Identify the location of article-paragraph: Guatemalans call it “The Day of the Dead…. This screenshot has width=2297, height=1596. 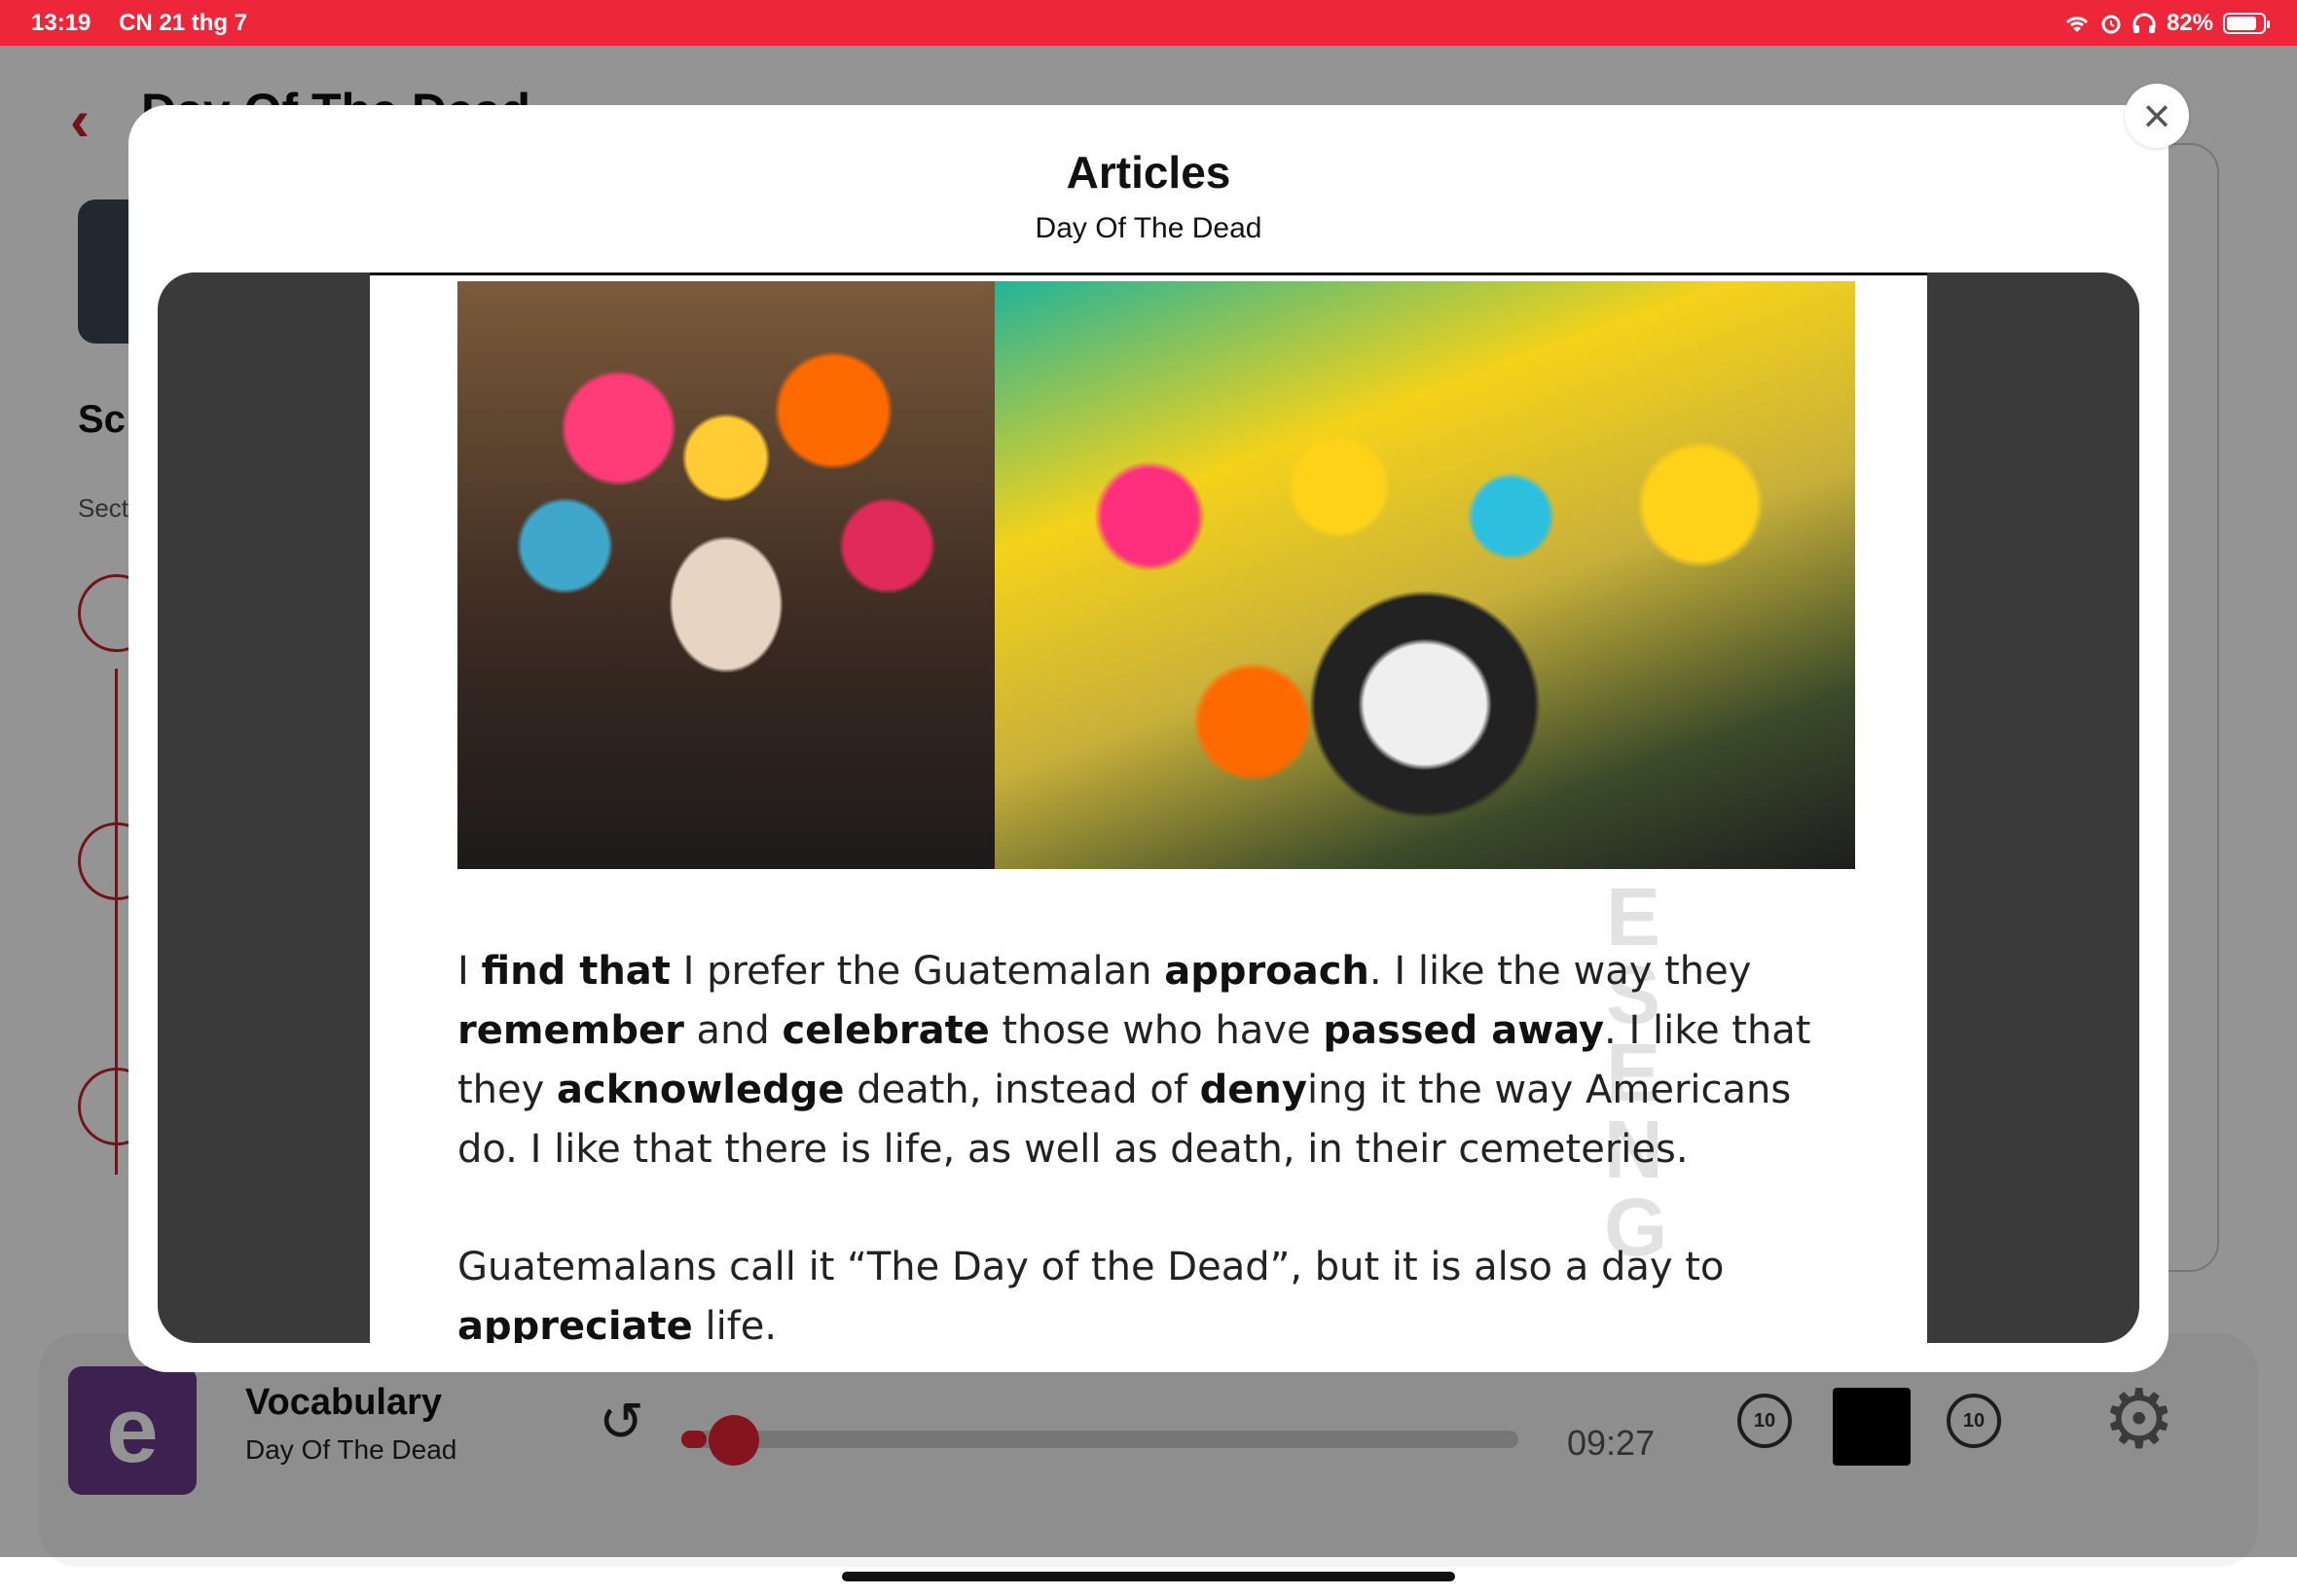
(1158, 1290).